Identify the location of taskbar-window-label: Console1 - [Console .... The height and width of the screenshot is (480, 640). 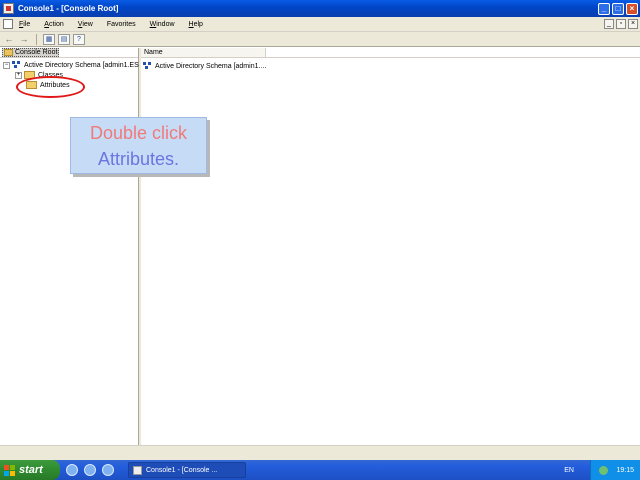
(182, 470).